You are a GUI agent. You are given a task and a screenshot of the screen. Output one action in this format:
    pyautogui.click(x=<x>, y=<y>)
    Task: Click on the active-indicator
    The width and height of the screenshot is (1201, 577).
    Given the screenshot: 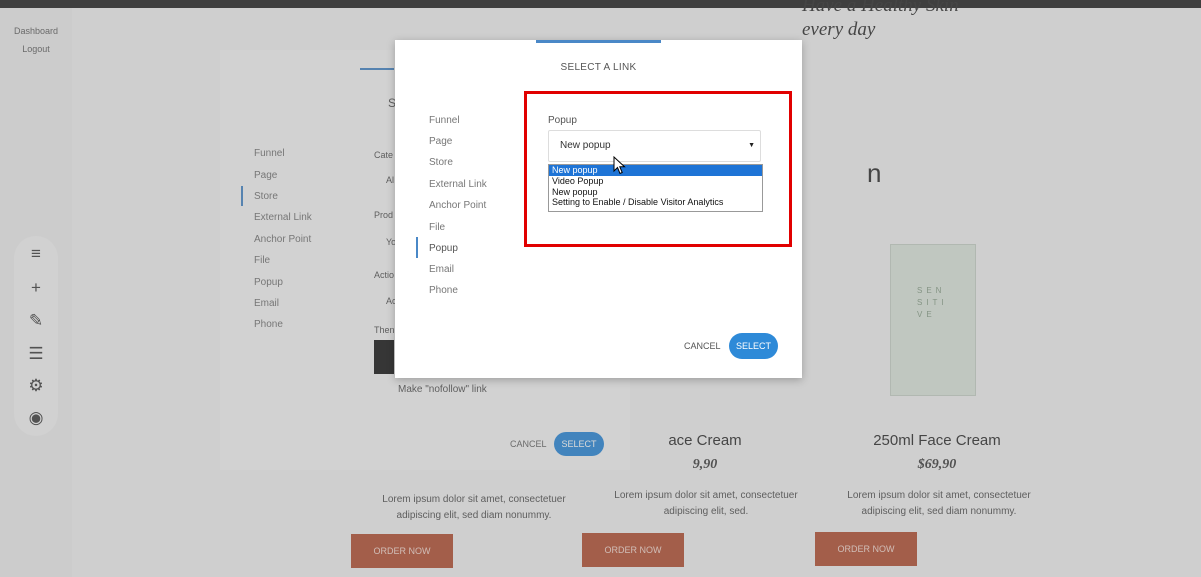 What is the action you would take?
    pyautogui.click(x=417, y=247)
    